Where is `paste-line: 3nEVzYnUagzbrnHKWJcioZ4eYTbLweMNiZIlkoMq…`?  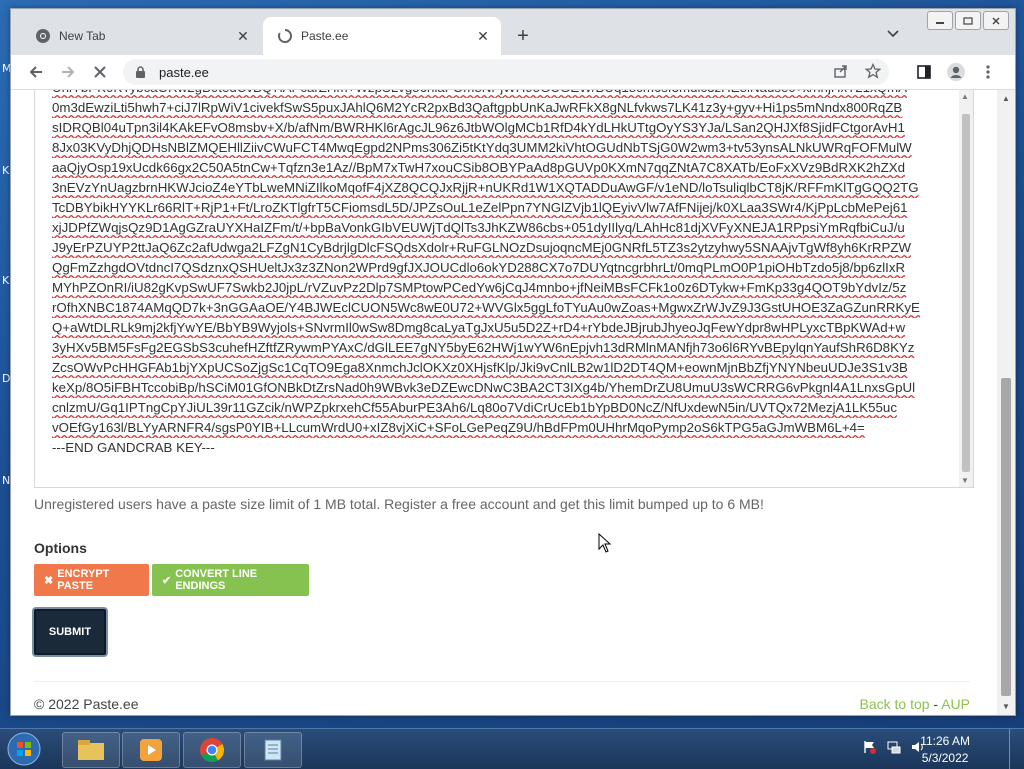
paste-line: 3nEVzYnUagzbrnHKWJcioZ4eYTbLweMNiZIlkoMq… is located at coordinates (485, 187).